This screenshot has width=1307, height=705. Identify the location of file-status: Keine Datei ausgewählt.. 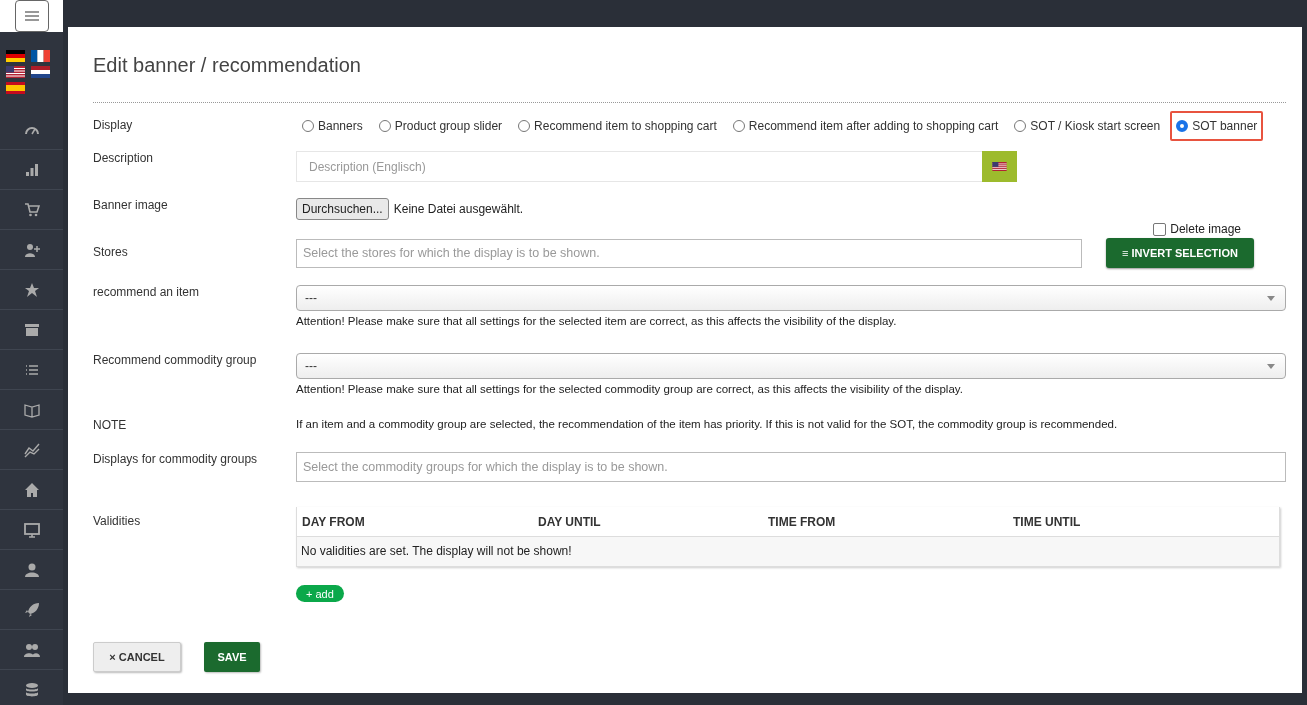
(458, 209).